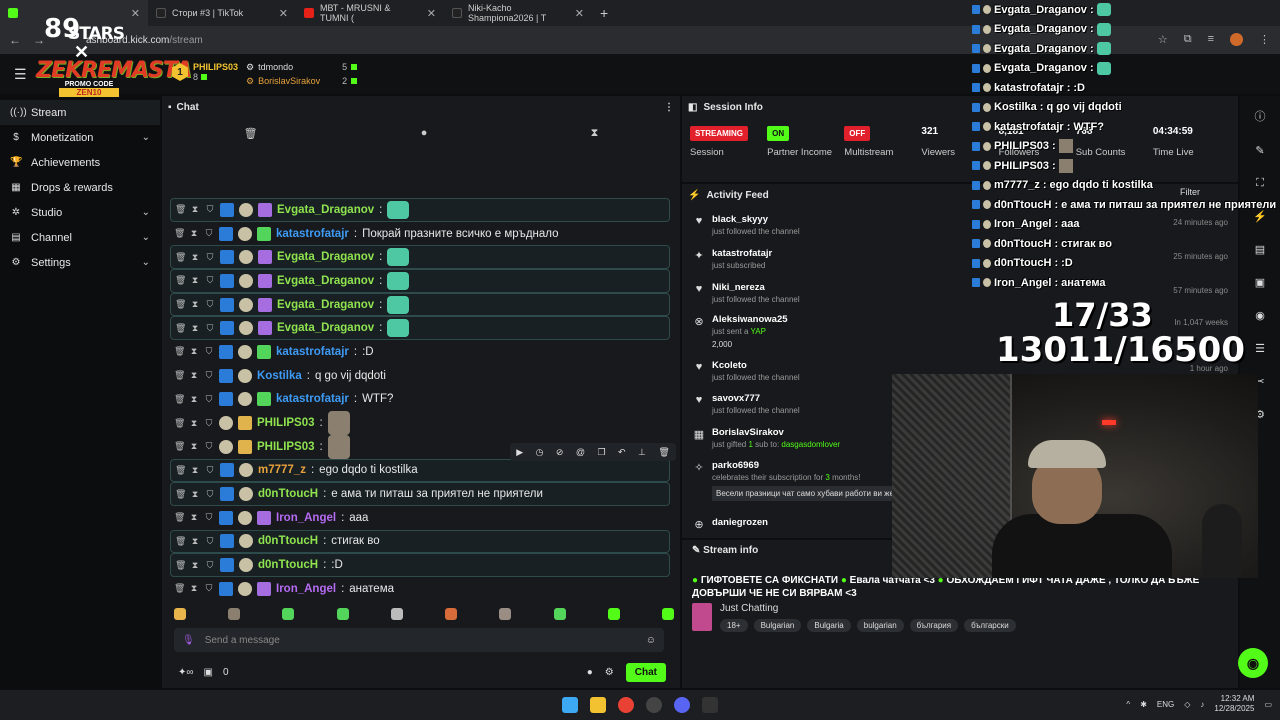 This screenshot has width=1280, height=720. What do you see at coordinates (560, 452) in the screenshot?
I see `hide-icon: ⊘` at bounding box center [560, 452].